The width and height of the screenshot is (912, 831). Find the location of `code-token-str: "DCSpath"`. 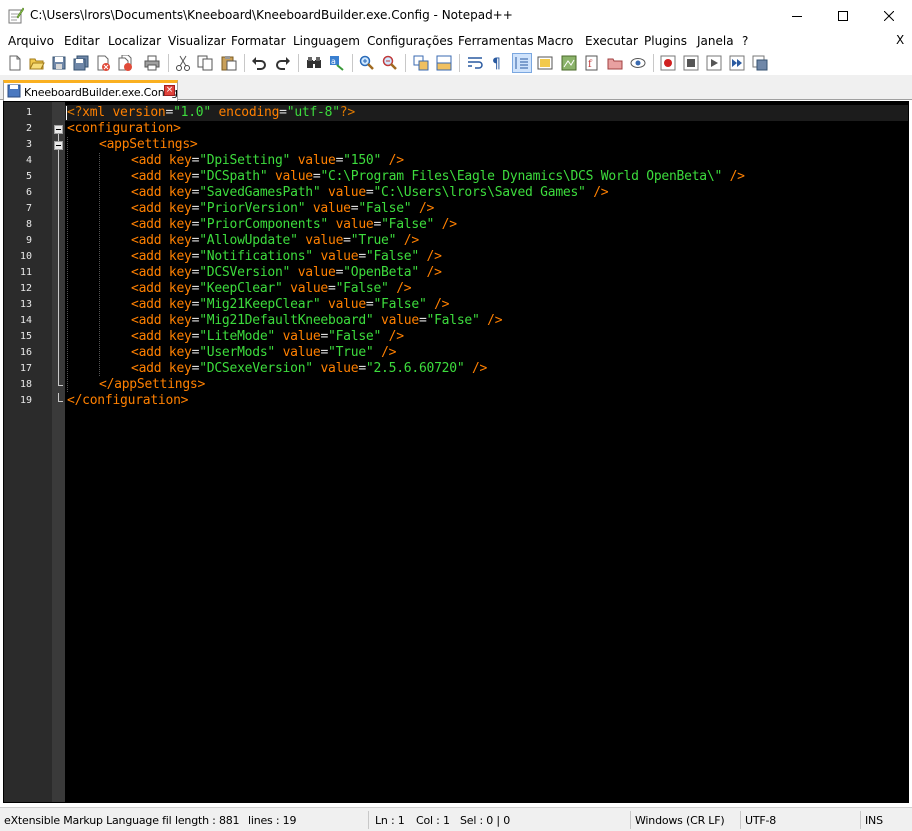

code-token-str: "DCSpath" is located at coordinates (233, 176).